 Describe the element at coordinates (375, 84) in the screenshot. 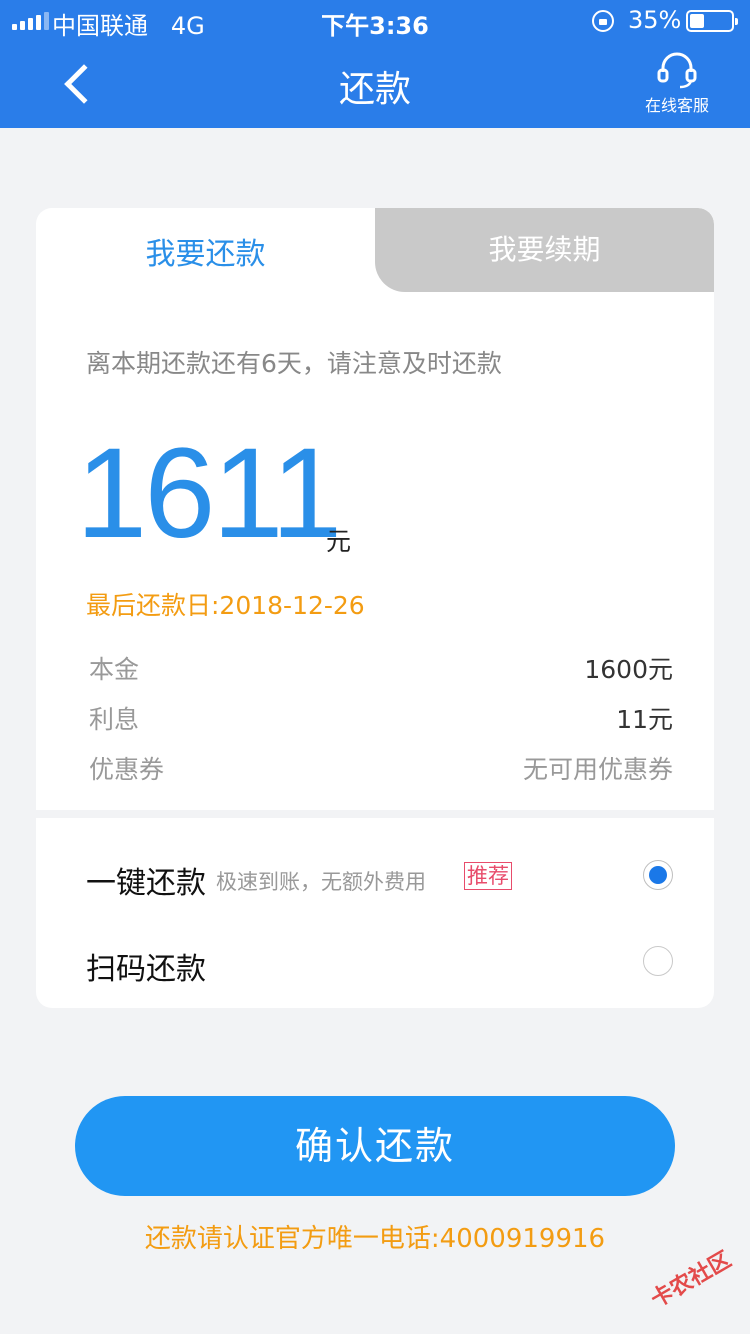

I see `nav-bar: 还款 在线客服` at that location.